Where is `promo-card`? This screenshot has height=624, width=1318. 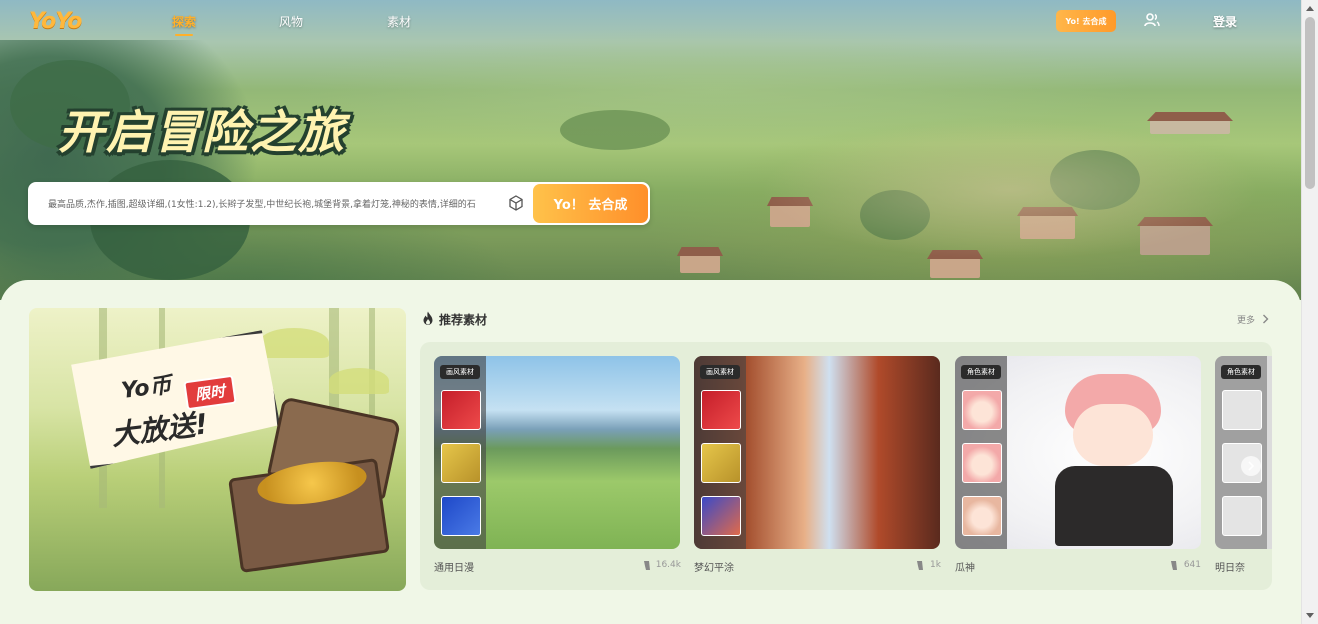 promo-card is located at coordinates (171, 399).